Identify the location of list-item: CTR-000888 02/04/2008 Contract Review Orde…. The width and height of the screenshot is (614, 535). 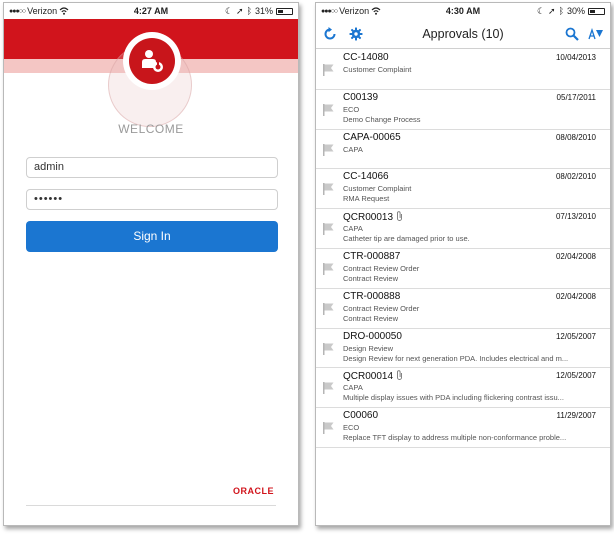
(463, 309).